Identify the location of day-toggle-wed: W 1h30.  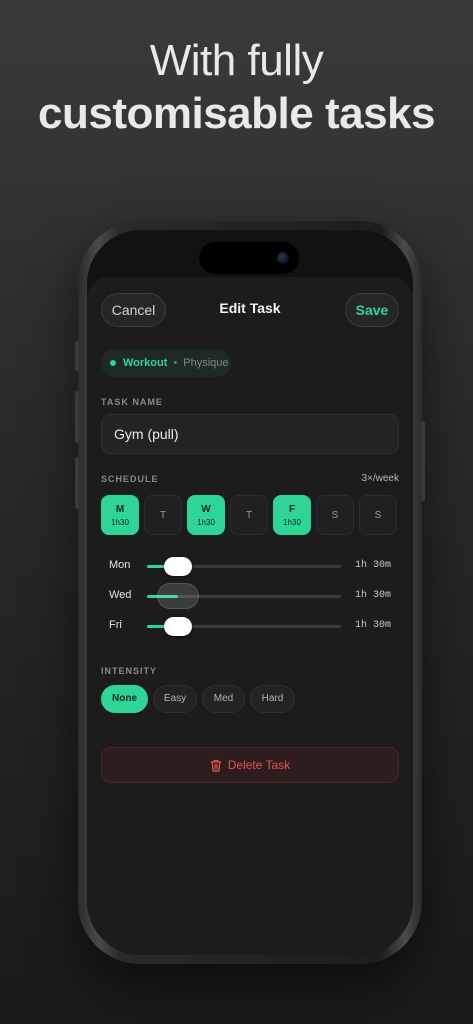
(206, 515).